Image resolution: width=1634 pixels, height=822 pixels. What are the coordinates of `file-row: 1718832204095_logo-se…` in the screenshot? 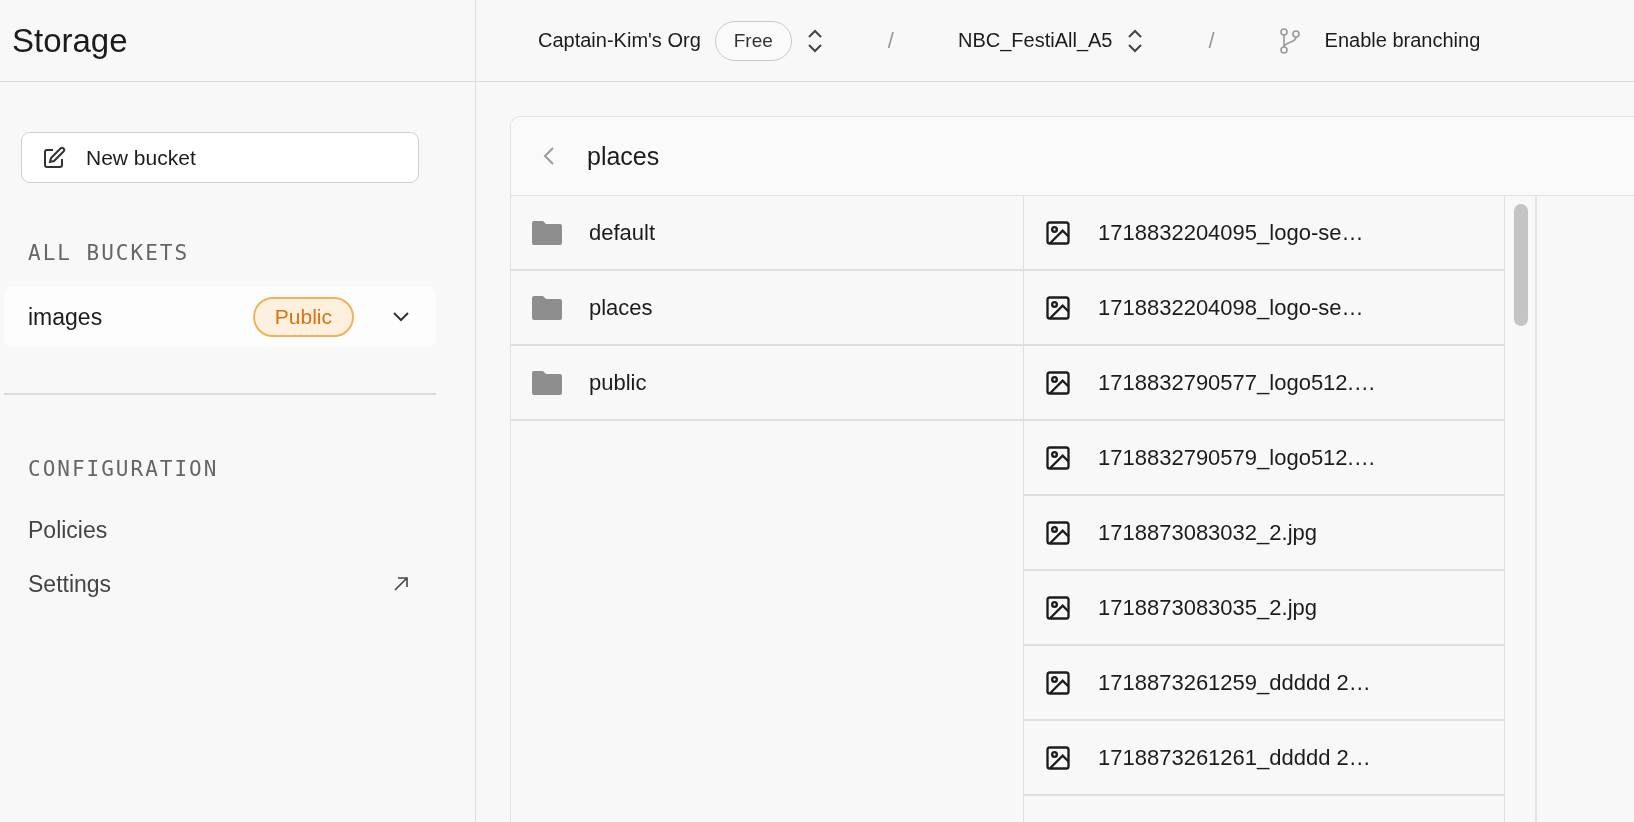 It's located at (1264, 233).